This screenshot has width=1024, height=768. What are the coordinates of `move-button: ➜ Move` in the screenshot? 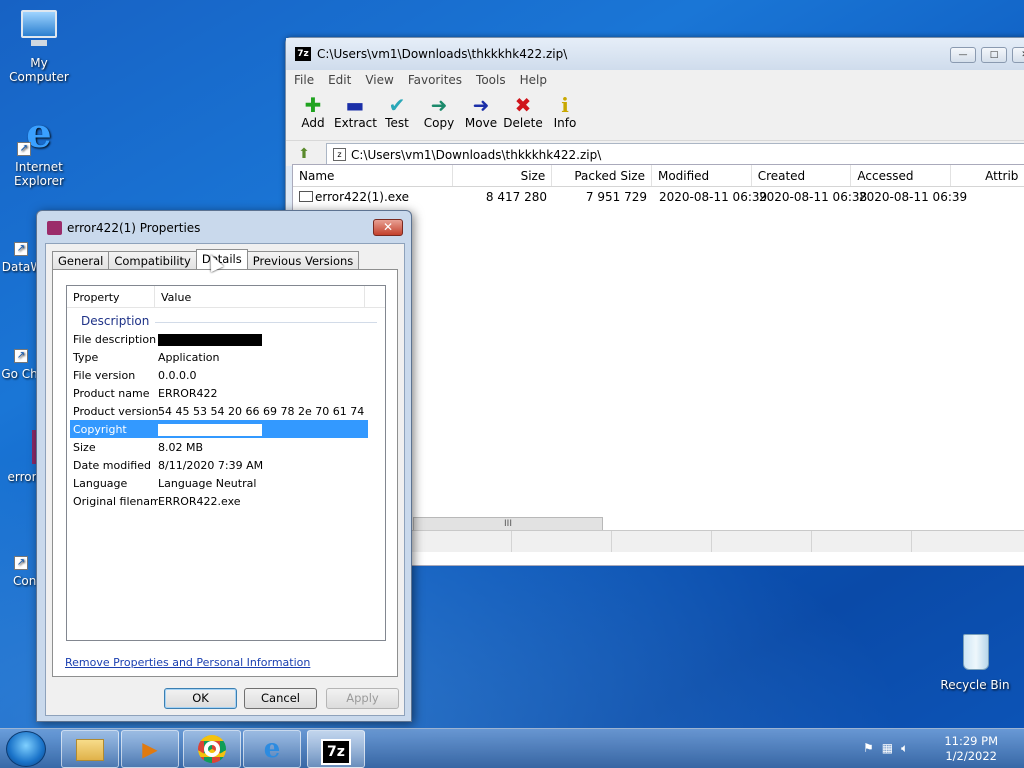 It's located at (481, 115).